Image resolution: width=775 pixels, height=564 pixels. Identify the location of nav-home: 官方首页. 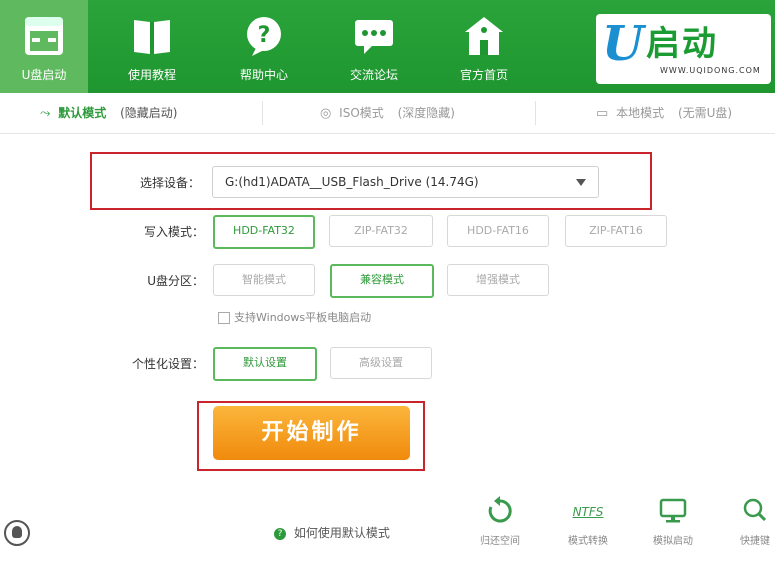
(484, 46).